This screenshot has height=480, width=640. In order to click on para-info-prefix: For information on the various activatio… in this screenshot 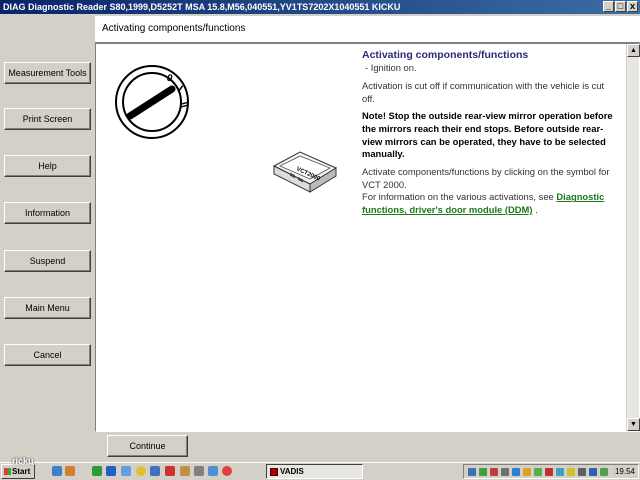, I will do `click(458, 197)`.